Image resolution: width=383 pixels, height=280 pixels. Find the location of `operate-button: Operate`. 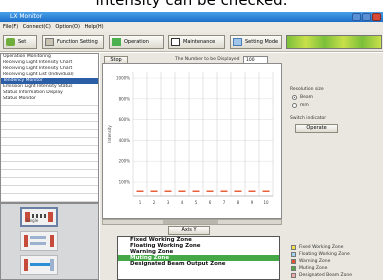

operate-button: Operate is located at coordinates (316, 128).